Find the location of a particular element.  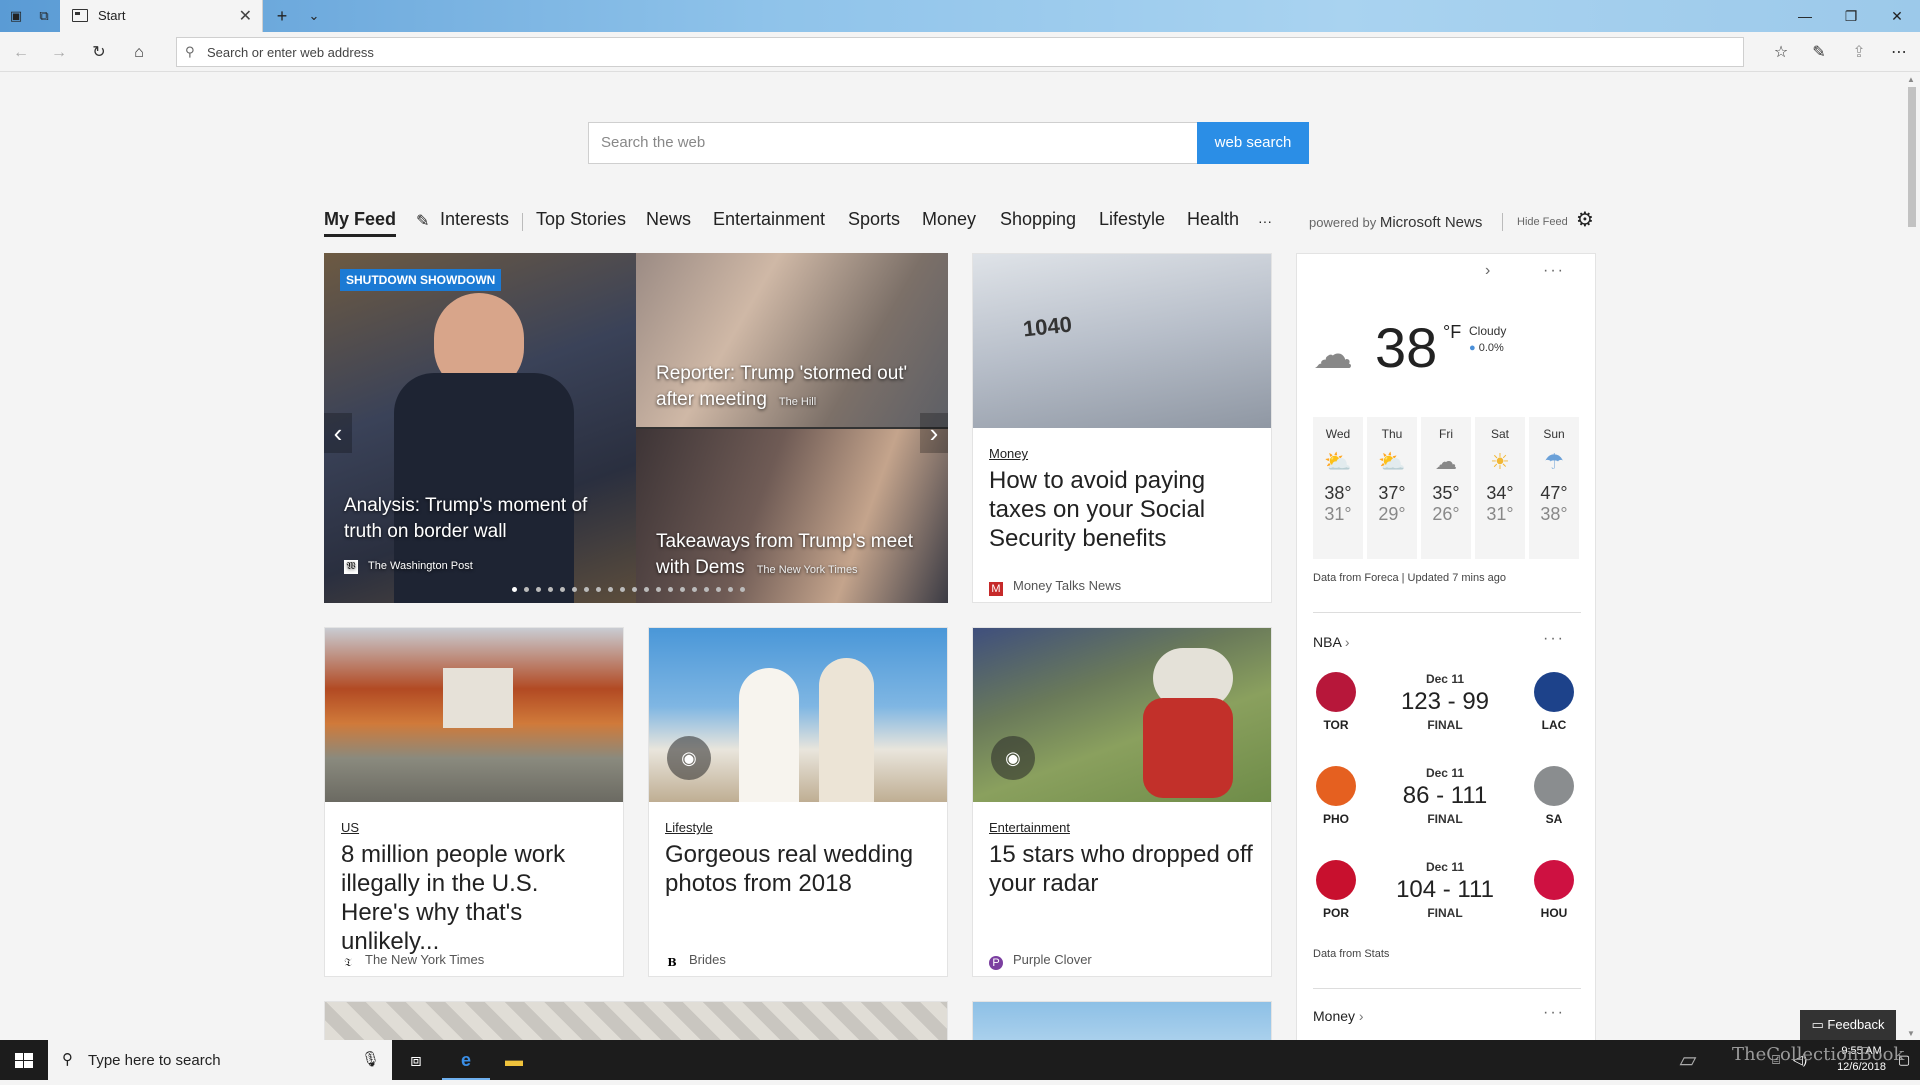

feedback-button: ▭ Feedback is located at coordinates (1848, 1025).